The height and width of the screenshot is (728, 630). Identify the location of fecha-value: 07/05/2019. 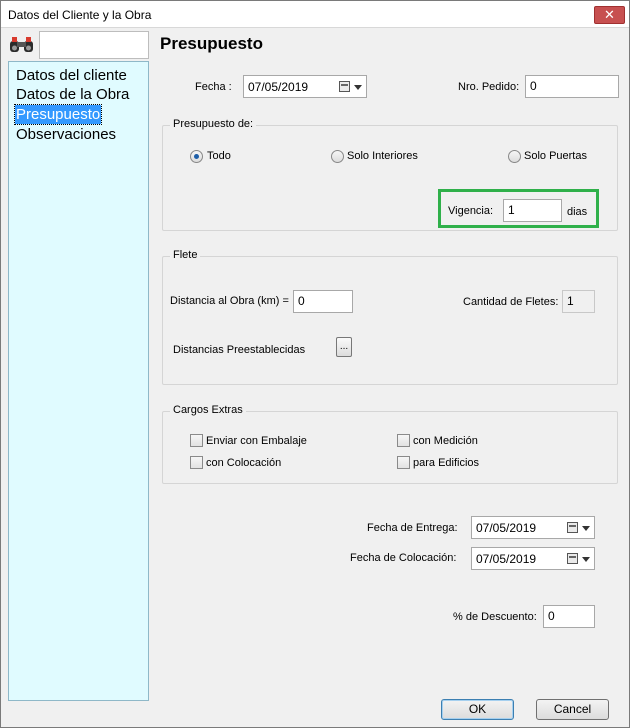
(278, 87).